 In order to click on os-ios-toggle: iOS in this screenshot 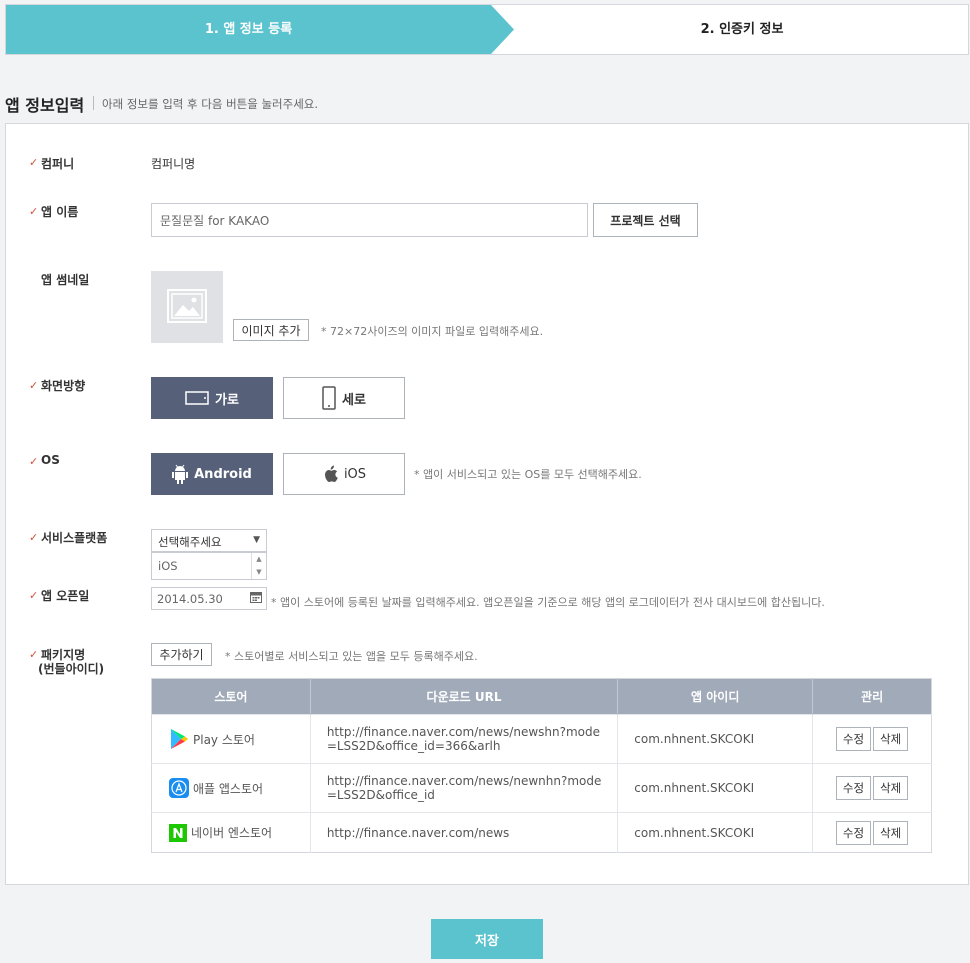, I will do `click(344, 474)`.